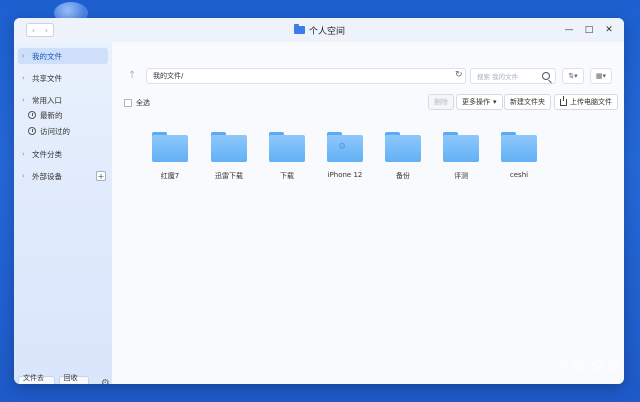  I want to click on nav-buttons: ‹ ›, so click(40, 30).